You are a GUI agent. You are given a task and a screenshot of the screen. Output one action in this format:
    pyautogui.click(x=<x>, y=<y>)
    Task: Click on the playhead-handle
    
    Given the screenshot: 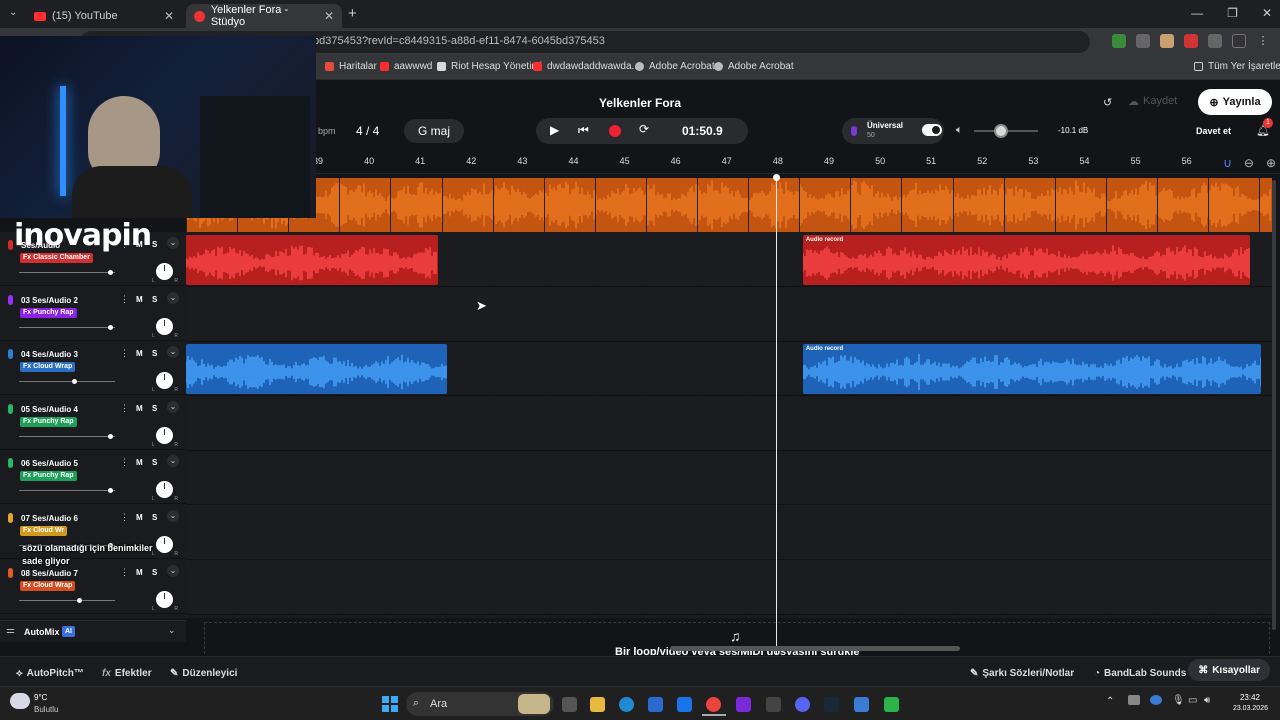 What is the action you would take?
    pyautogui.click(x=776, y=177)
    